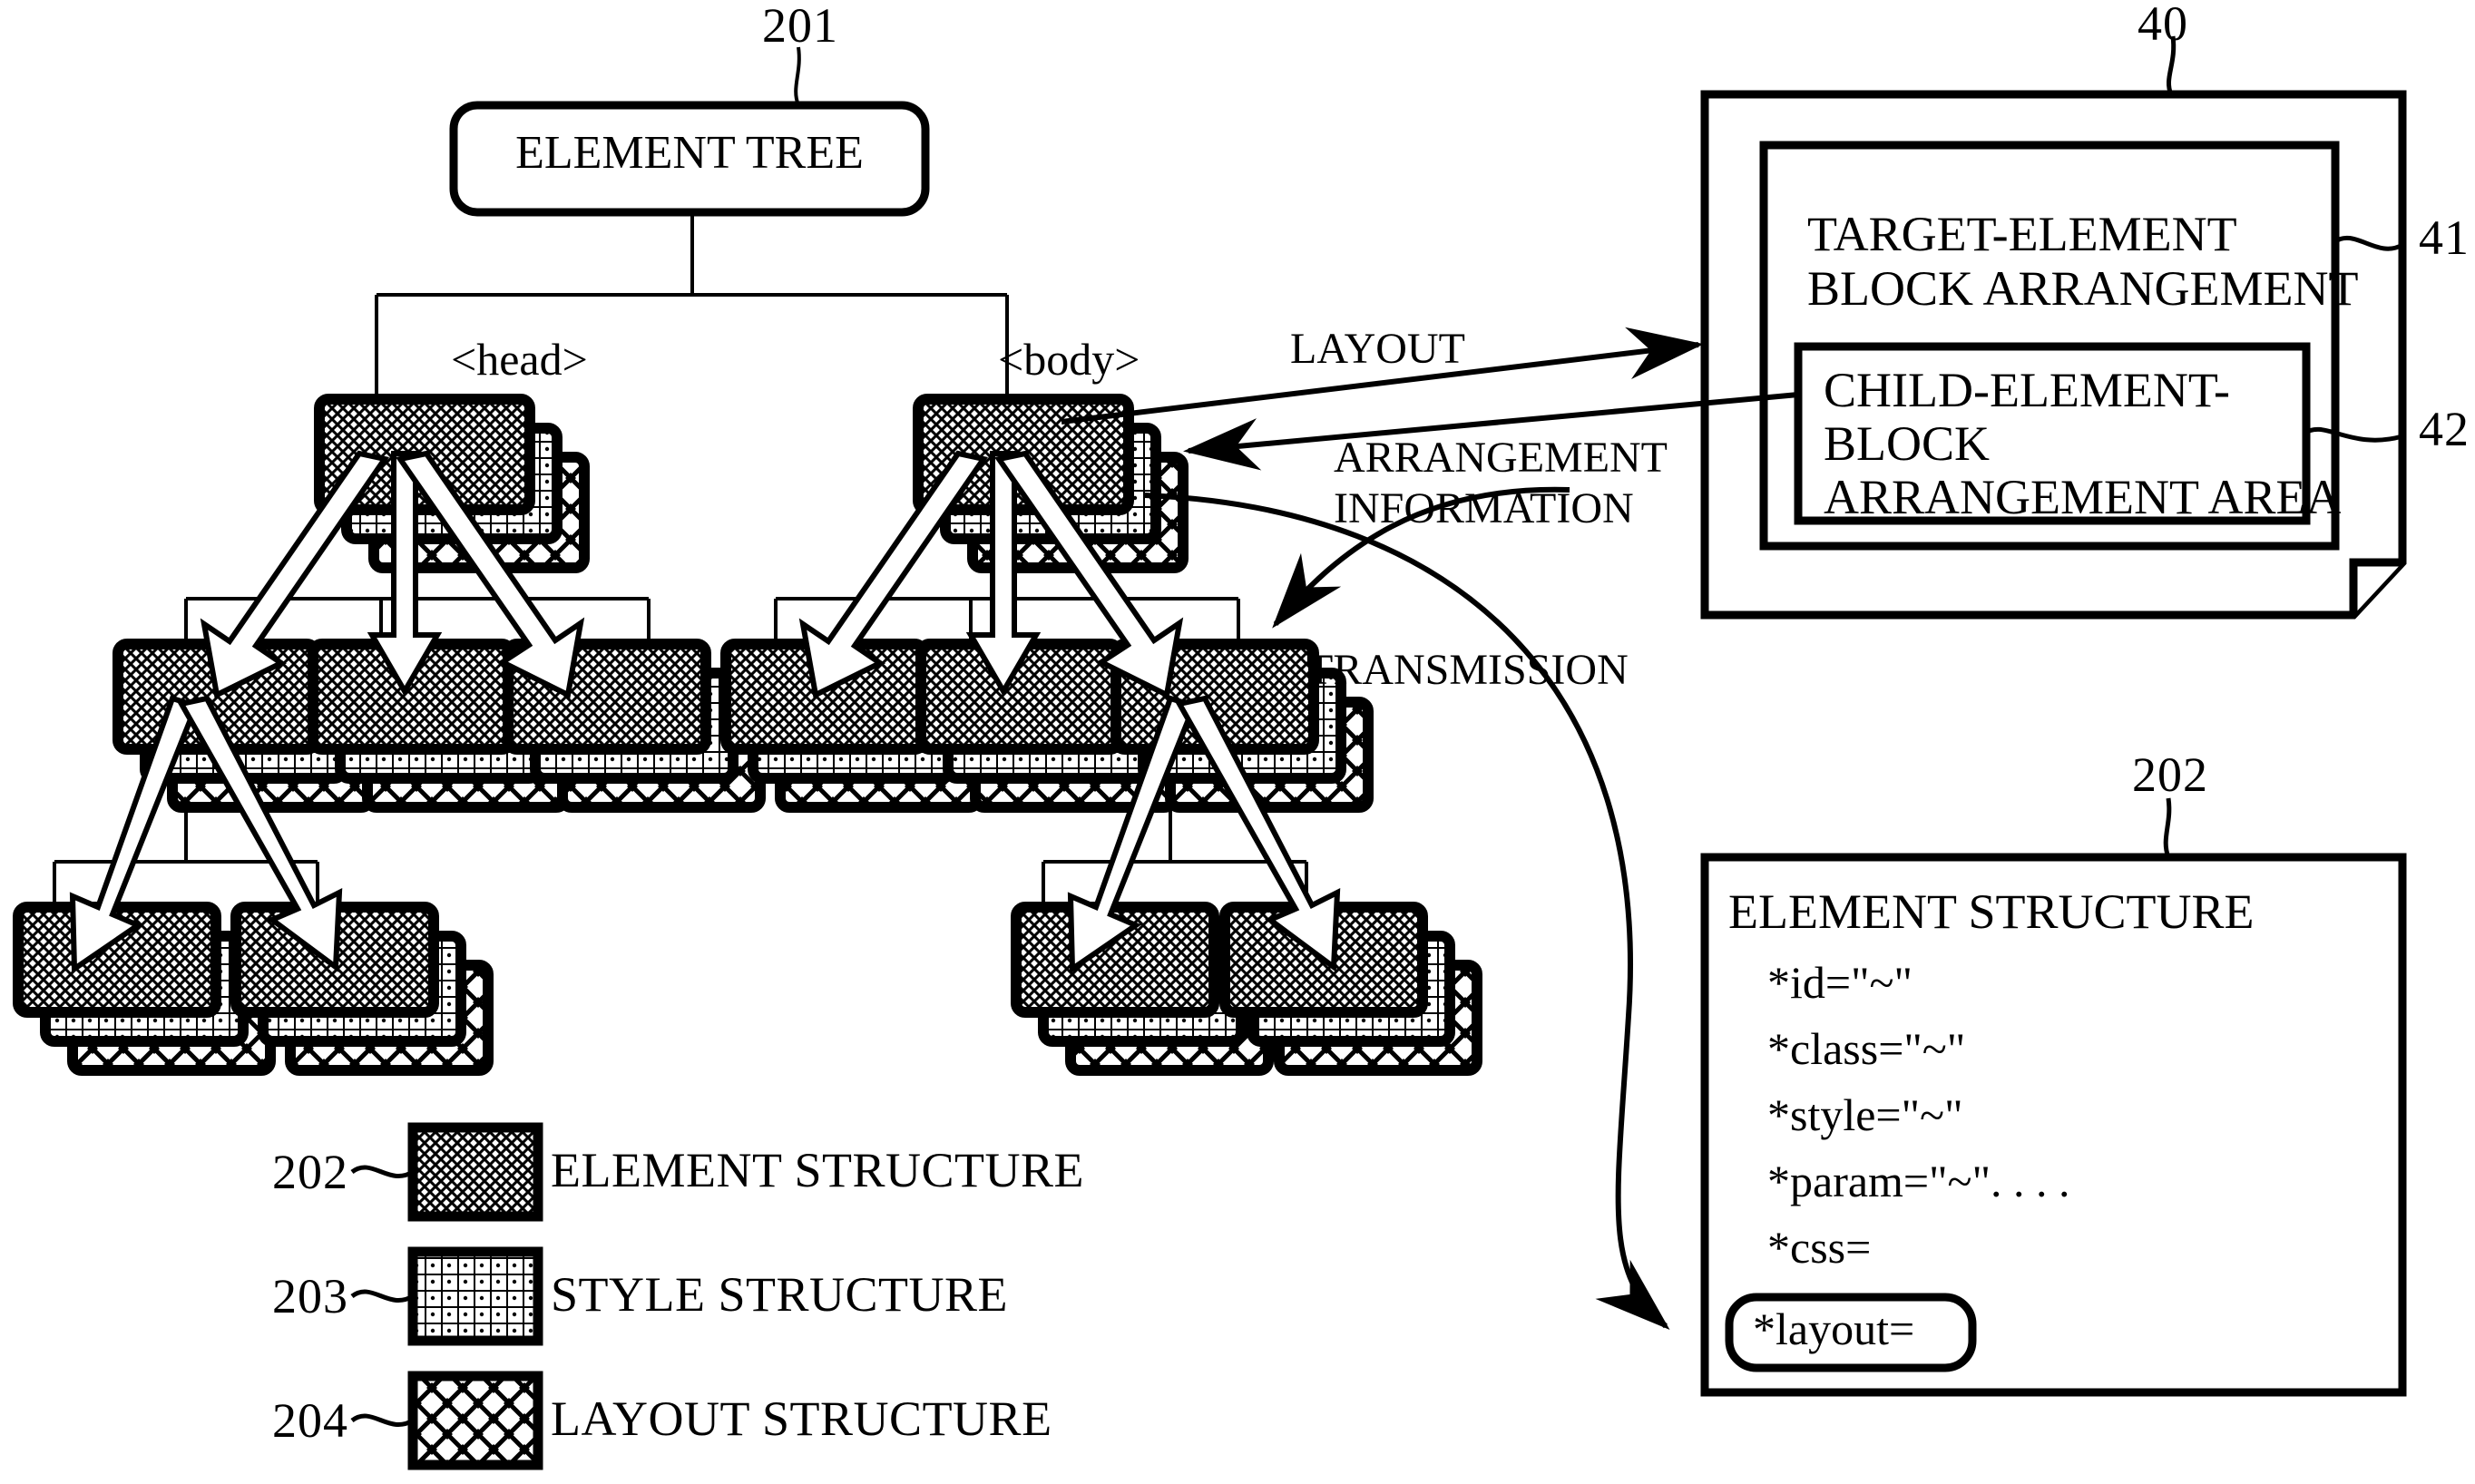  I want to click on legend-ref-203: 203, so click(310, 1296).